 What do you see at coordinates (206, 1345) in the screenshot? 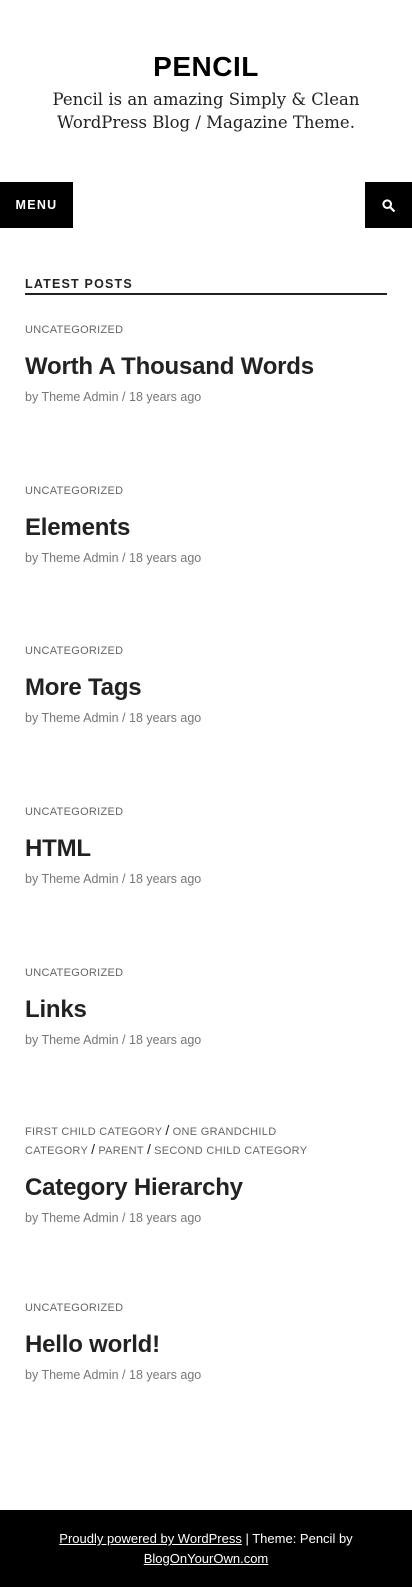
I see `post-title: Hello world!` at bounding box center [206, 1345].